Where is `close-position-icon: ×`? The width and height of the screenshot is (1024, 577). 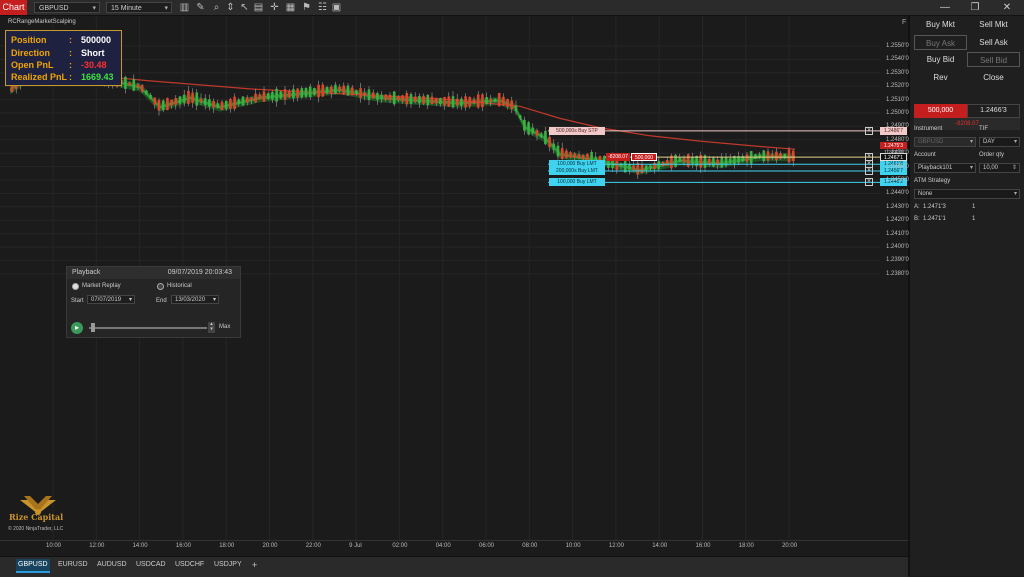
close-position-icon: × is located at coordinates (869, 157).